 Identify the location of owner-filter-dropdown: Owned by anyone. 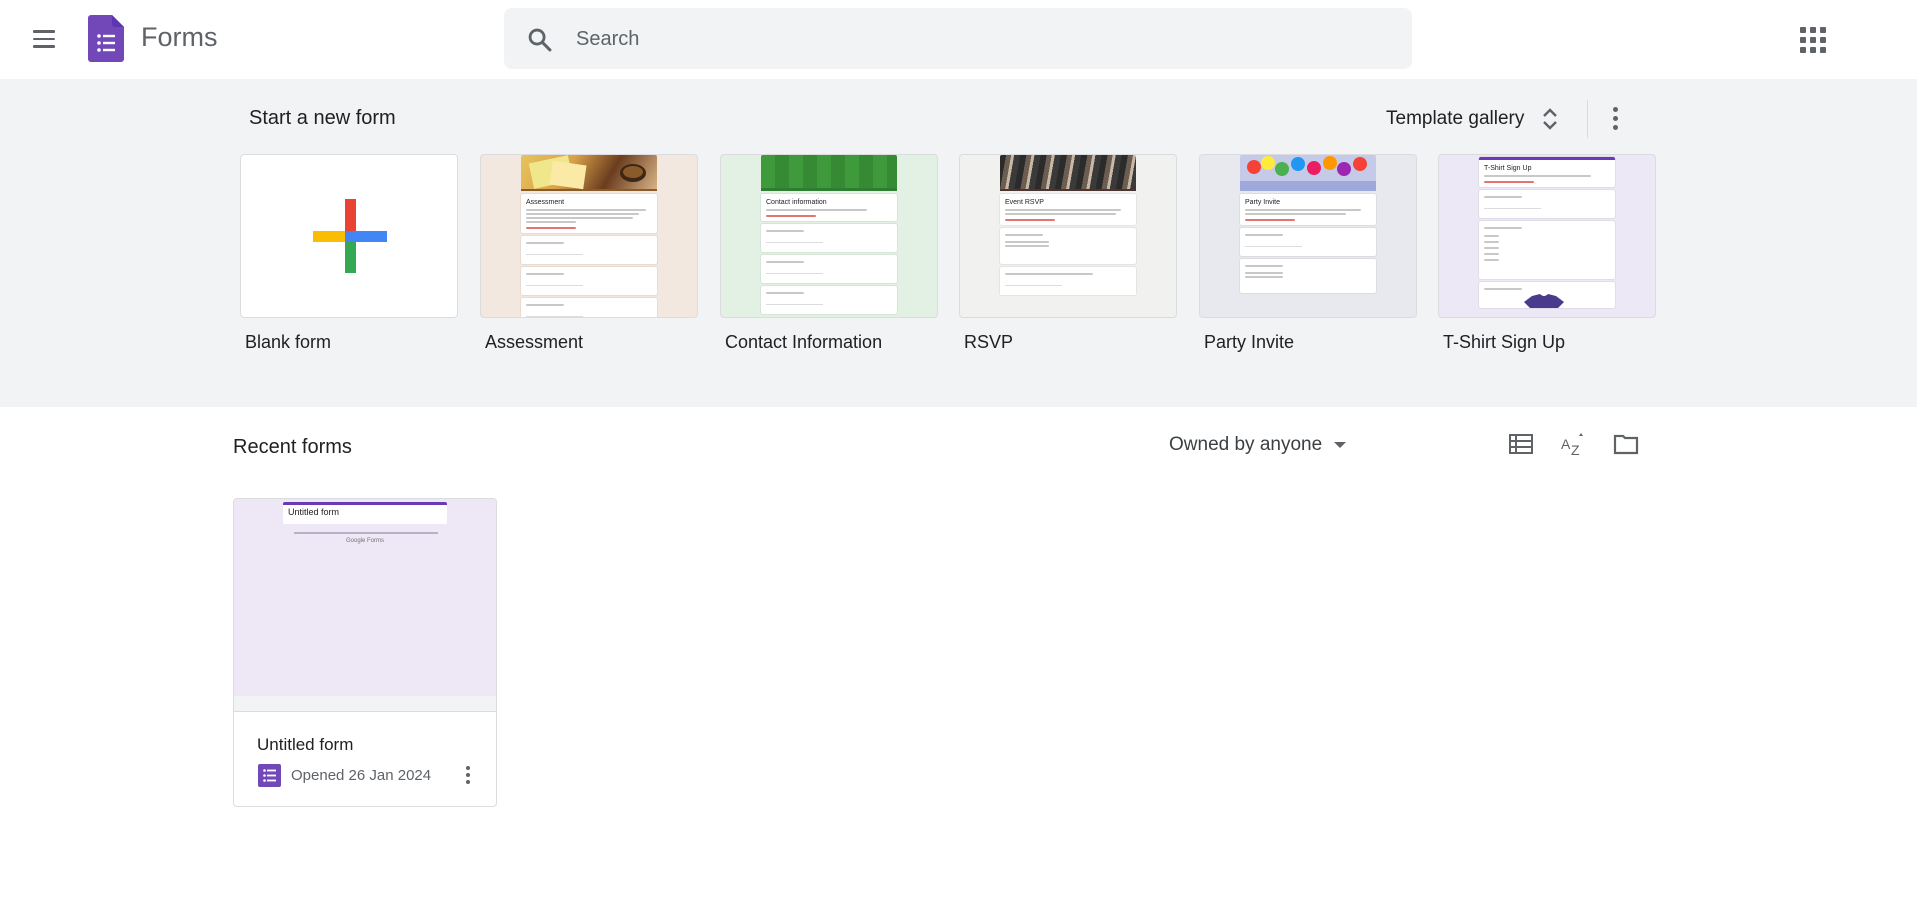
(1258, 445).